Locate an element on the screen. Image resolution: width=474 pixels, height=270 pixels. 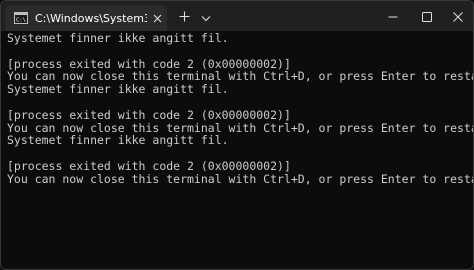
chevron-down-icon is located at coordinates (206, 16).